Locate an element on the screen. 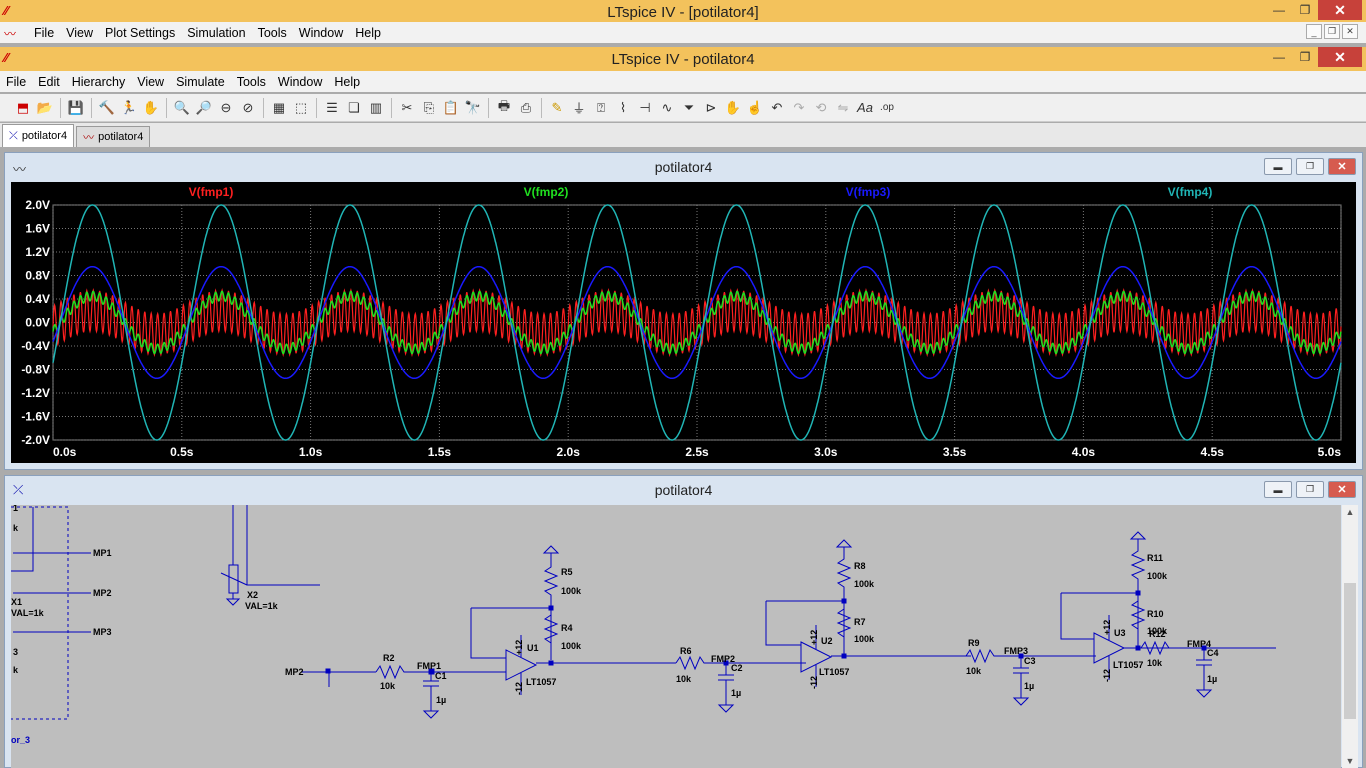 This screenshot has height=768, width=1366. copy-icon: ⎘ is located at coordinates (429, 108).